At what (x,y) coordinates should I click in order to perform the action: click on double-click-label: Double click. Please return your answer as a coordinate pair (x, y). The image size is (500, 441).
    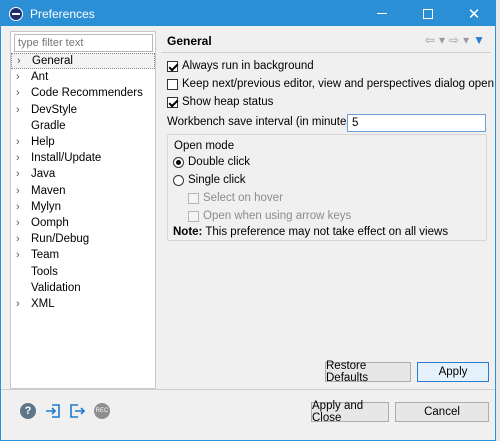
    Looking at the image, I should click on (219, 162).